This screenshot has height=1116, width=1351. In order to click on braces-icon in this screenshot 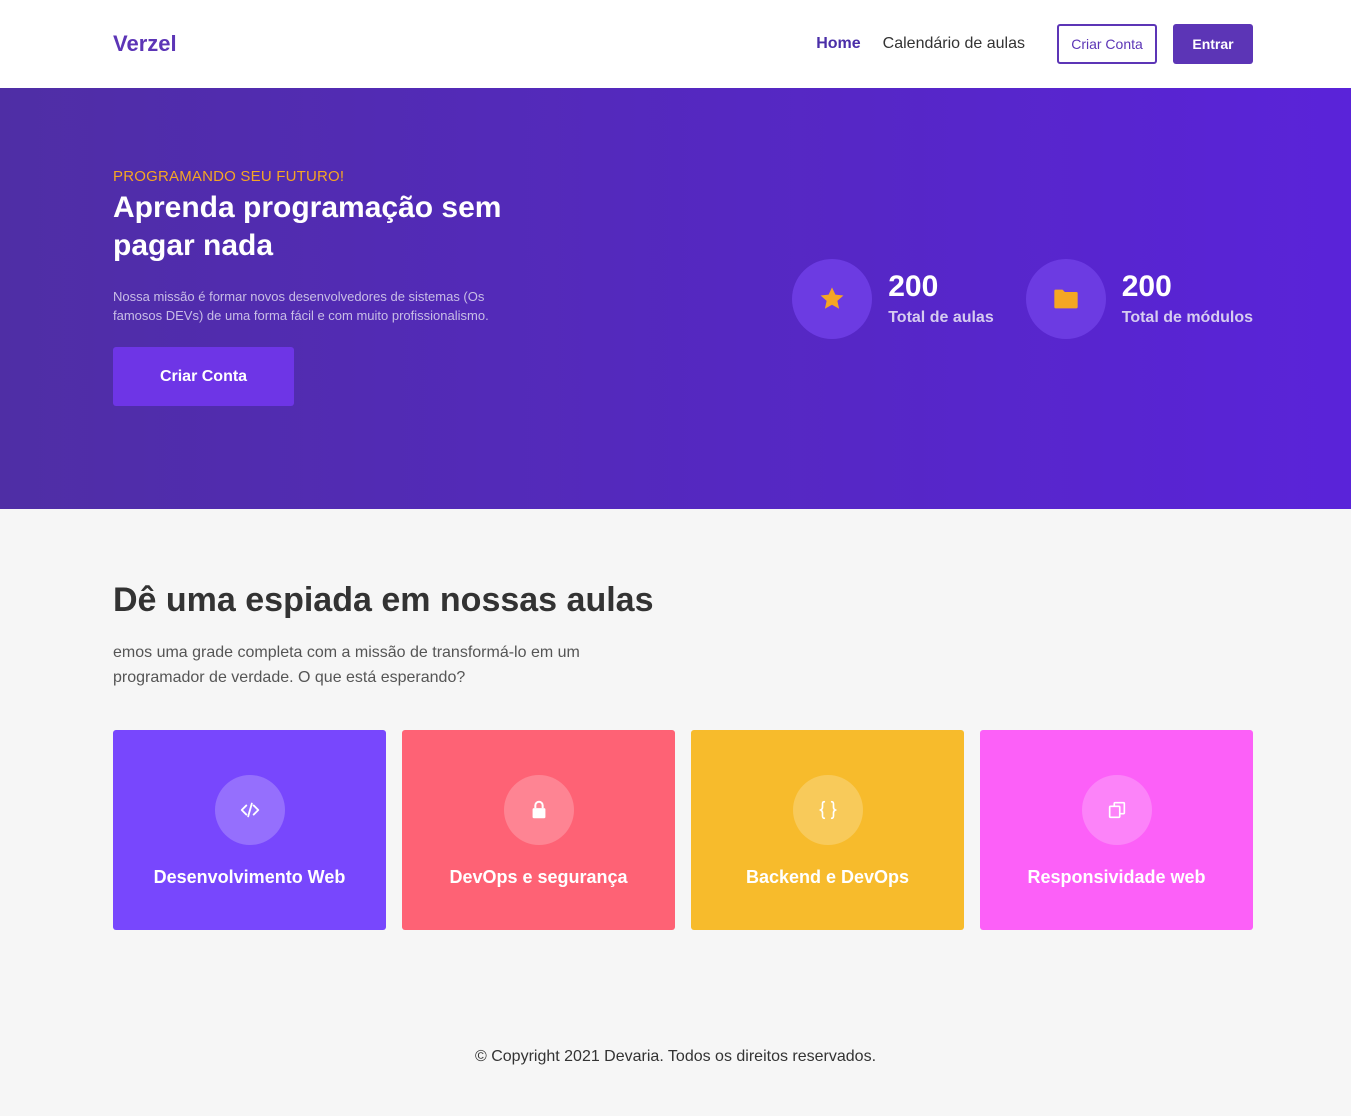, I will do `click(827, 810)`.